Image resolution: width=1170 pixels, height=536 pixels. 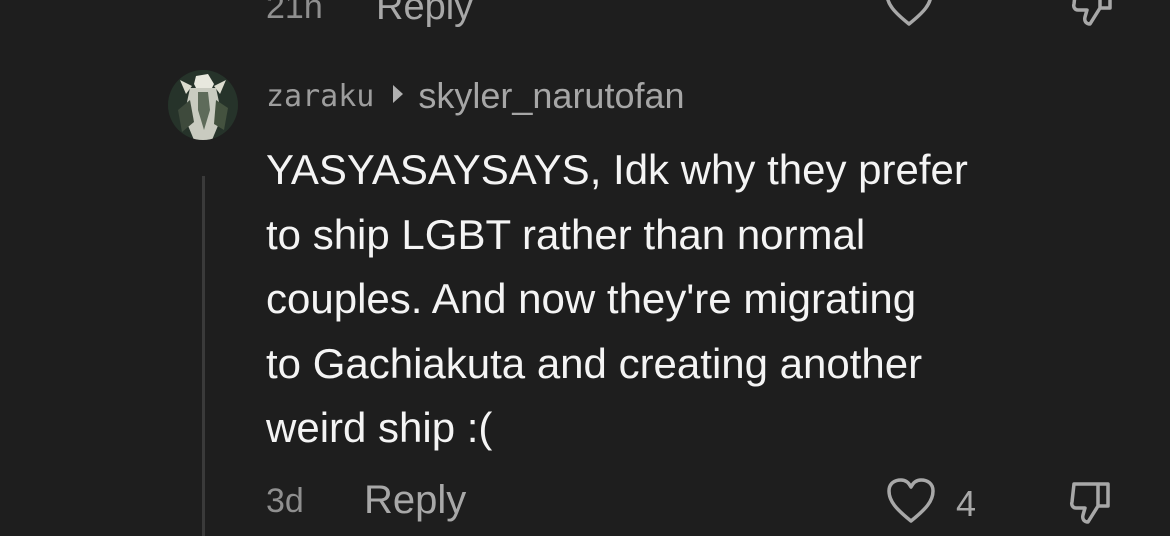 I want to click on comment-time: 3d, so click(x=285, y=501).